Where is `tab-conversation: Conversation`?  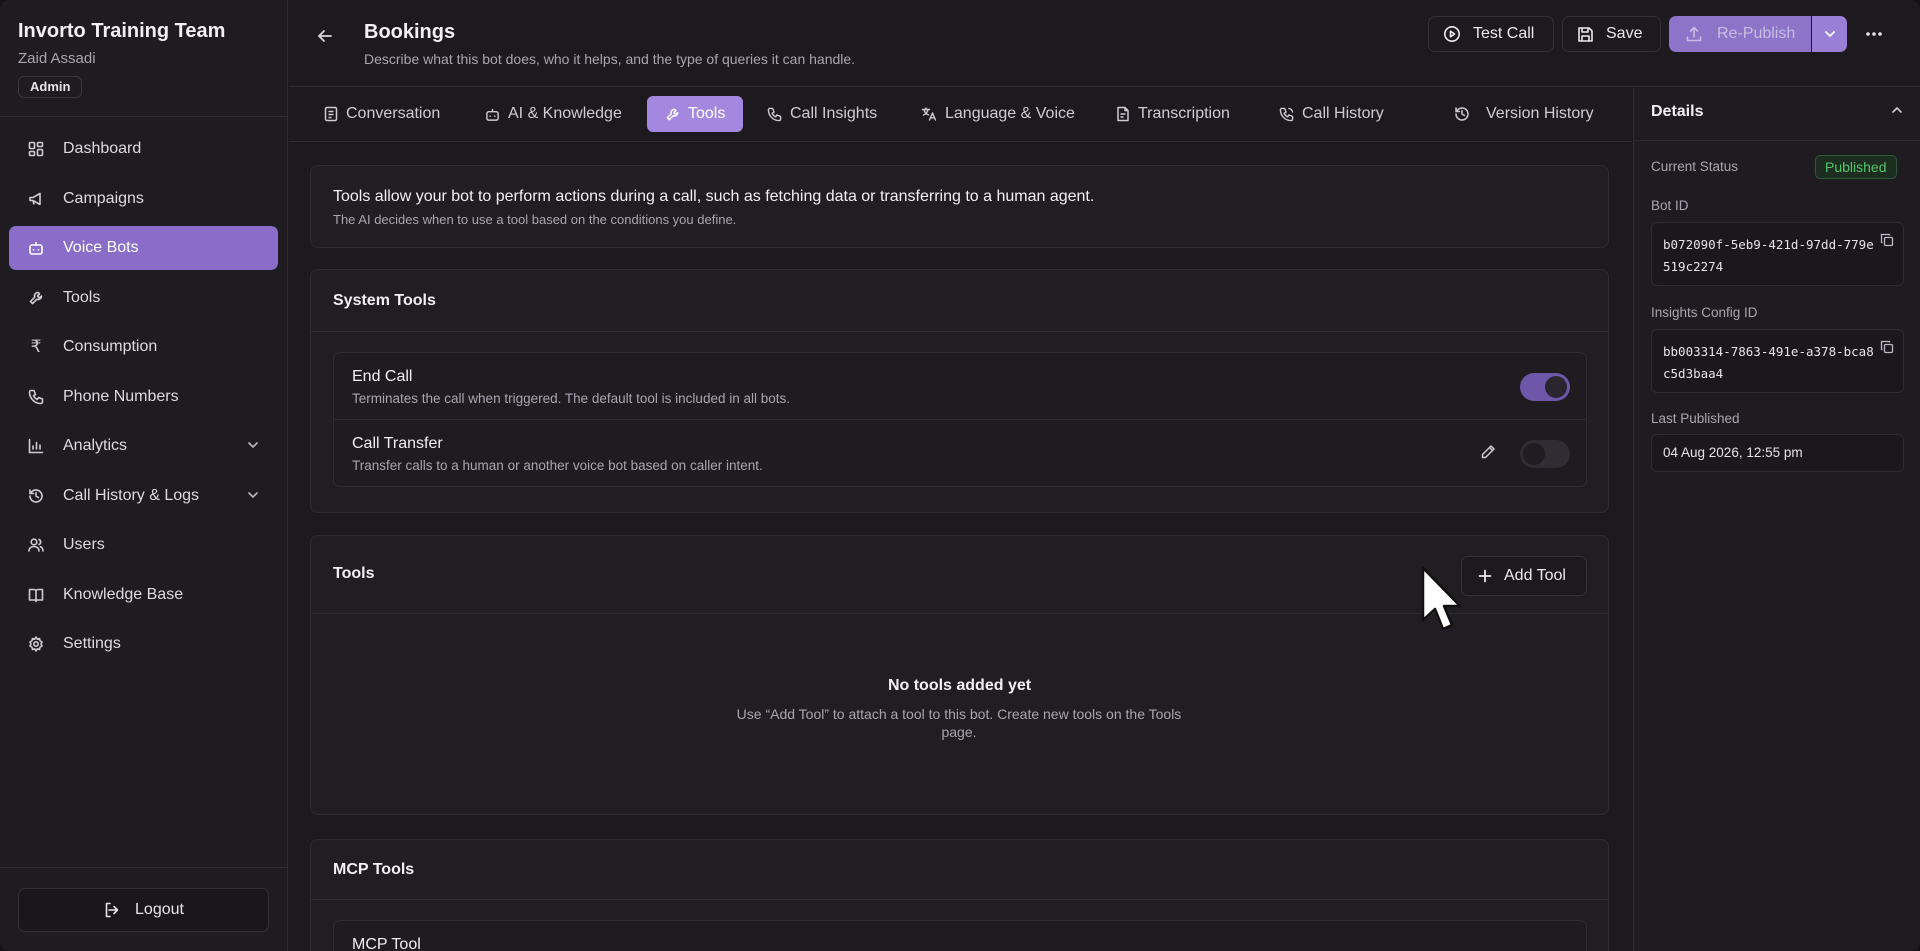
tab-conversation: Conversation is located at coordinates (382, 114).